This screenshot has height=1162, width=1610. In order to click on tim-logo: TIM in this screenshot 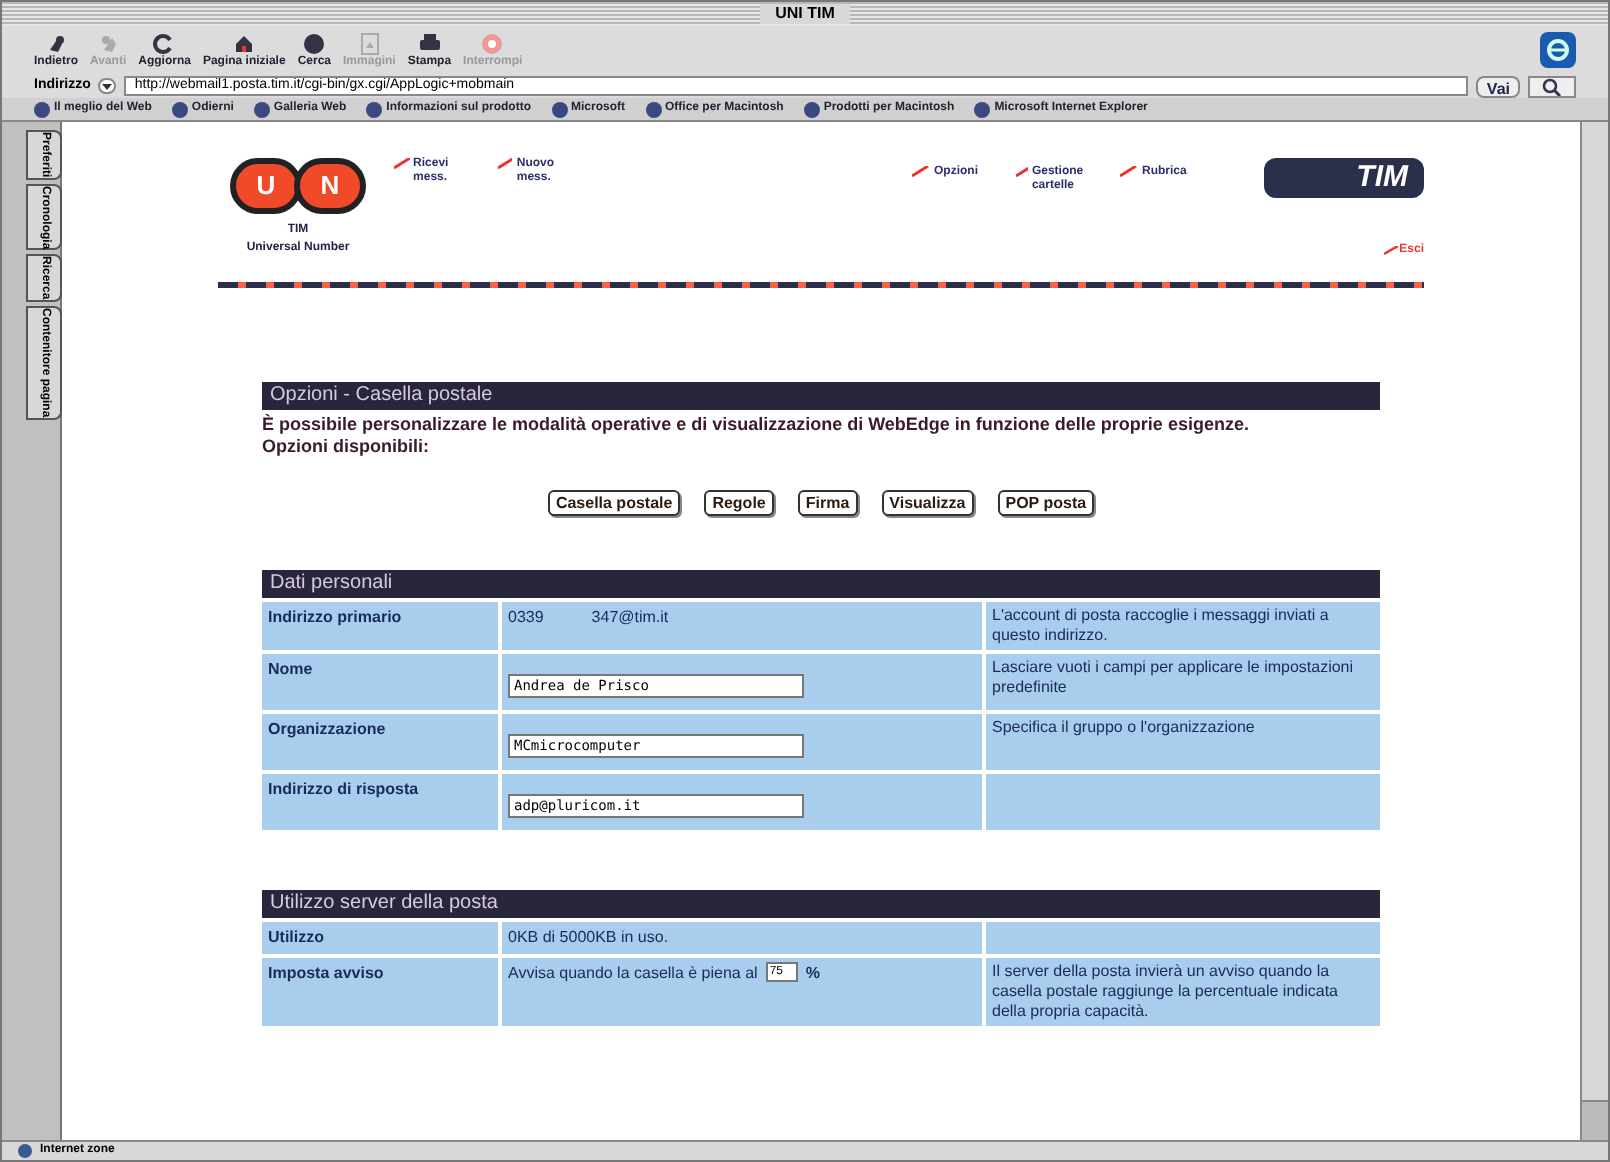, I will do `click(1344, 178)`.